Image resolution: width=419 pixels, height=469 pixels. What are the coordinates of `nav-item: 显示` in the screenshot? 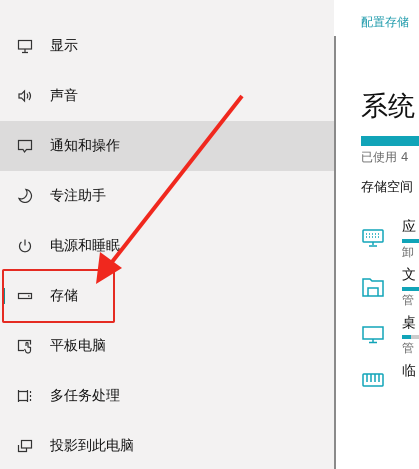 It's located at (167, 46).